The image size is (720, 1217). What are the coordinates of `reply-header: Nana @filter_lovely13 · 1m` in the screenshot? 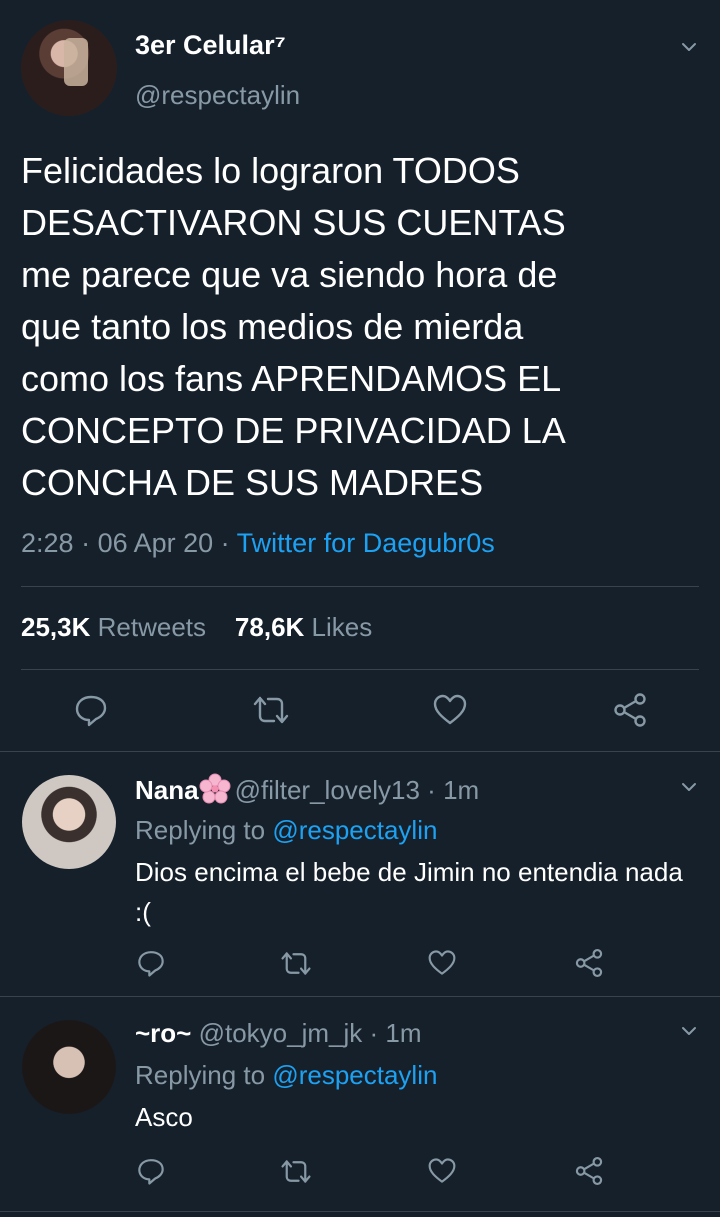 It's located at (307, 789).